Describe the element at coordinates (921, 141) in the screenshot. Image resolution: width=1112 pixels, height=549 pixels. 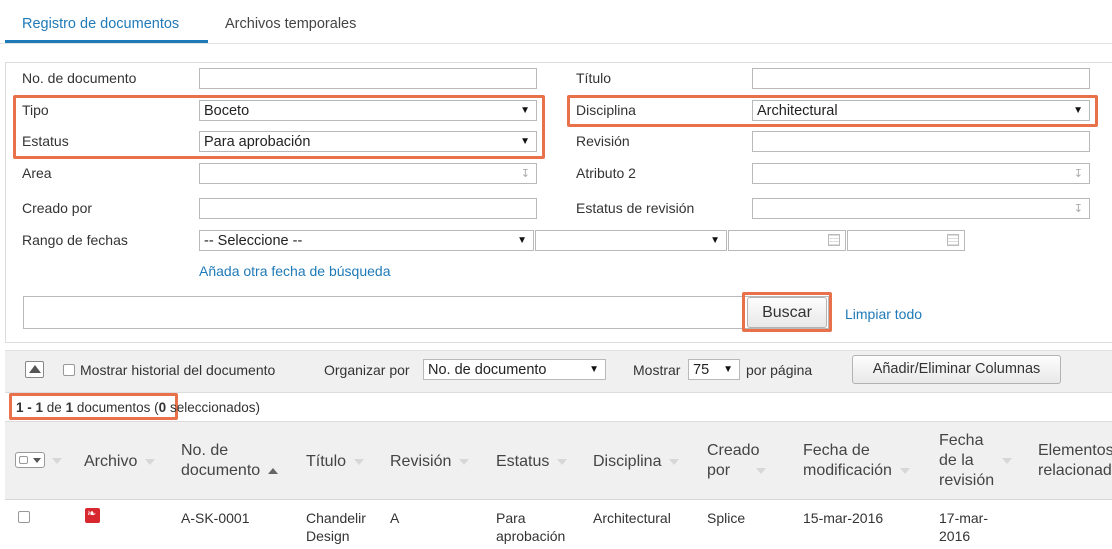
I see `revision-input` at that location.